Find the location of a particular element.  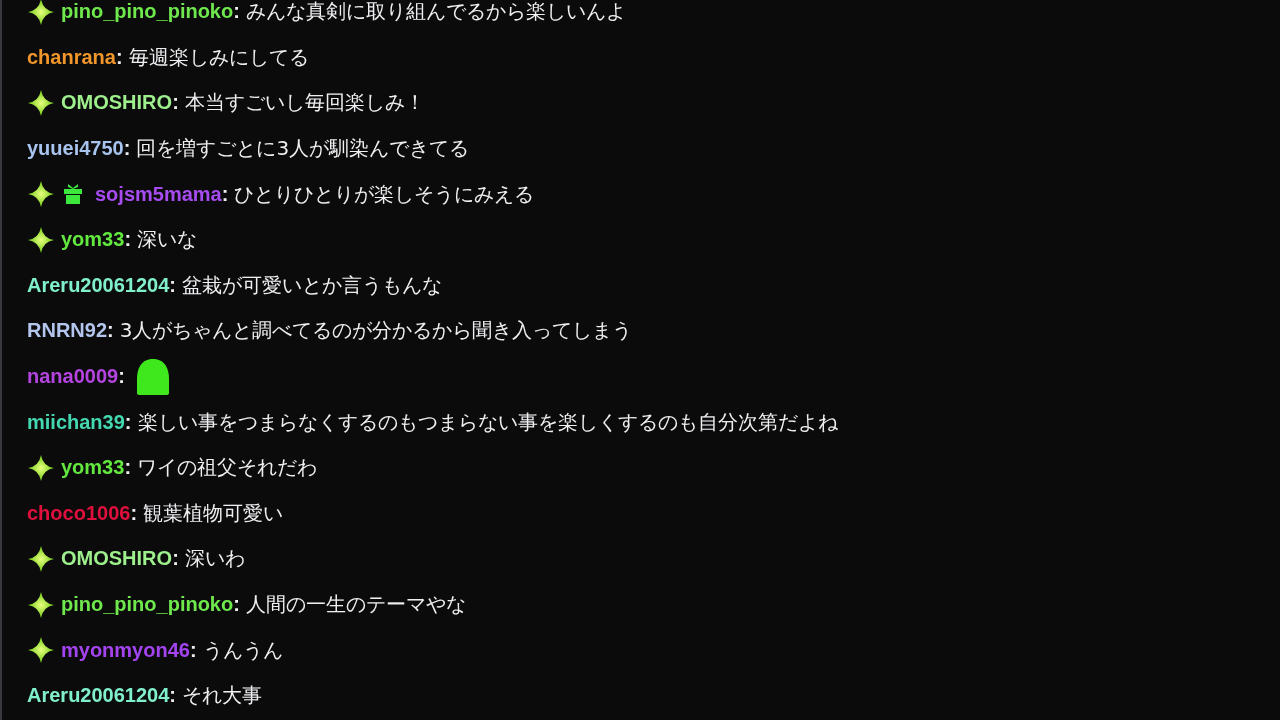

username: myonmyon46 is located at coordinates (125, 650).